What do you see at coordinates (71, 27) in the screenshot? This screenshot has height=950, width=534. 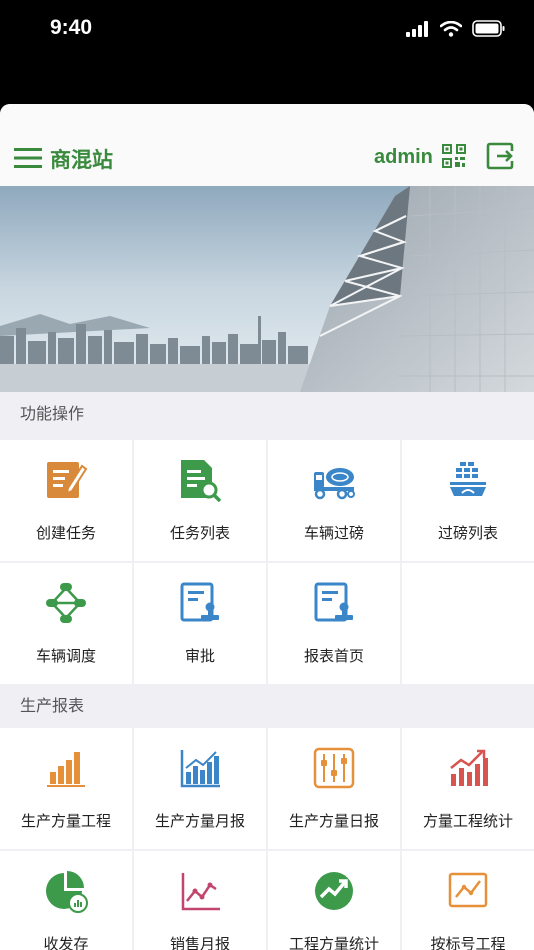 I see `status-time: 9:40` at bounding box center [71, 27].